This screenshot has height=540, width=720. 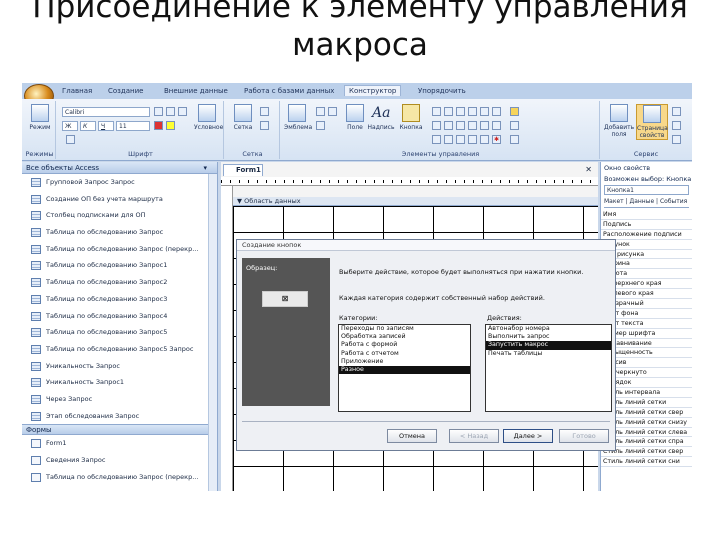 I want to click on list-box-icon, so click(x=436, y=125).